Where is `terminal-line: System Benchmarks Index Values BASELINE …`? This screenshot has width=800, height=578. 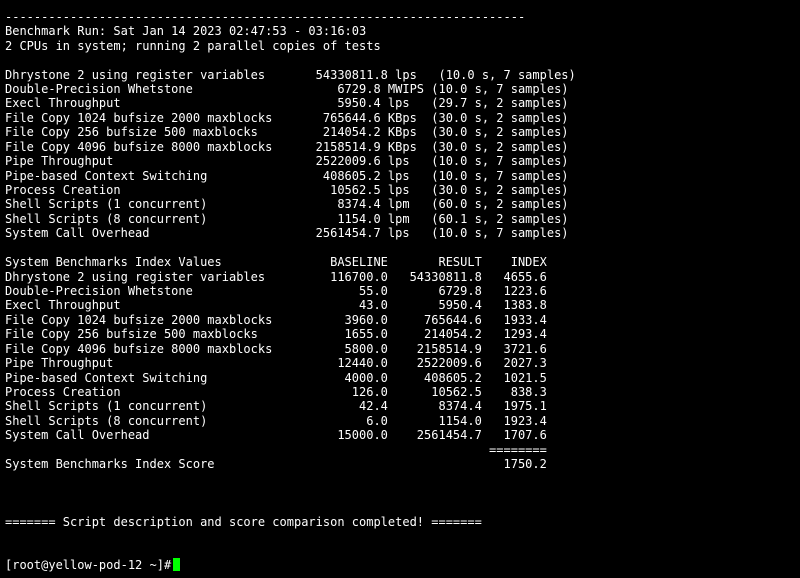
terminal-line: System Benchmarks Index Values BASELINE … is located at coordinates (276, 262).